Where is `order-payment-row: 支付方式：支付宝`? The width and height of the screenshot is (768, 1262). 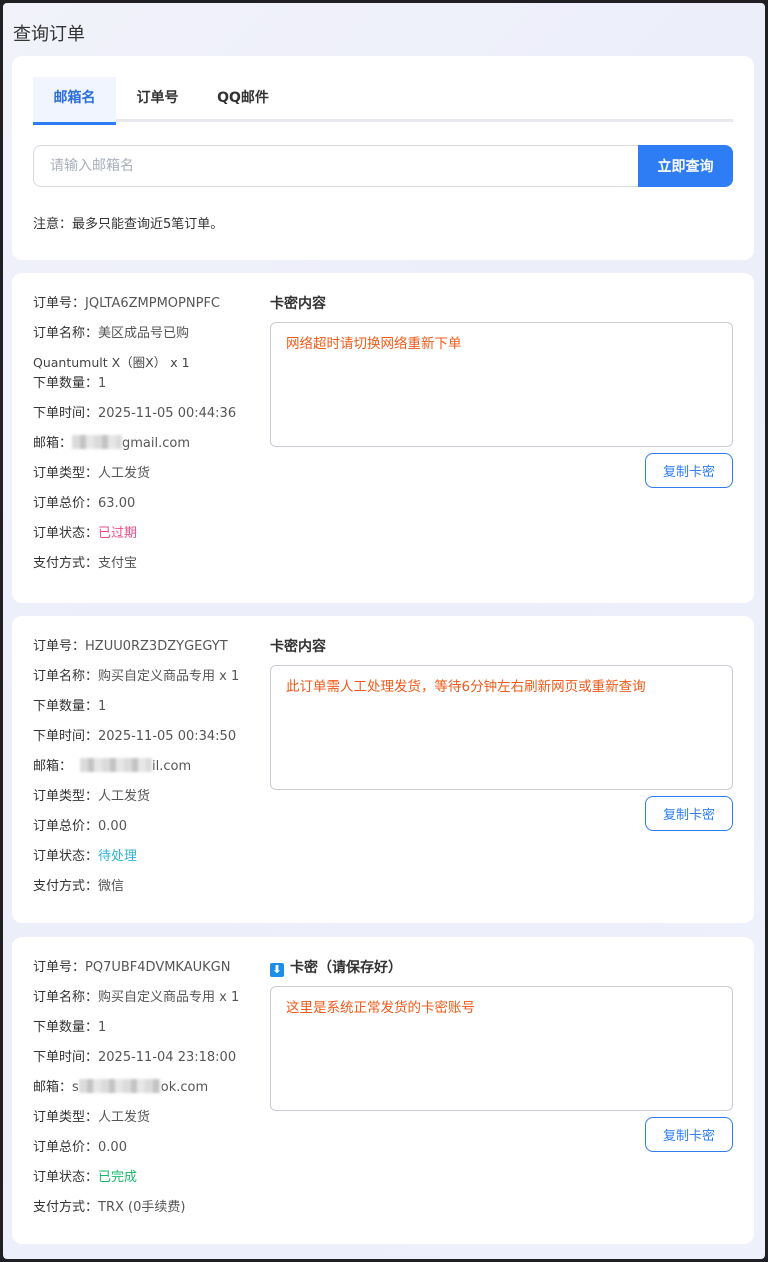
order-payment-row: 支付方式：支付宝 is located at coordinates (85, 563).